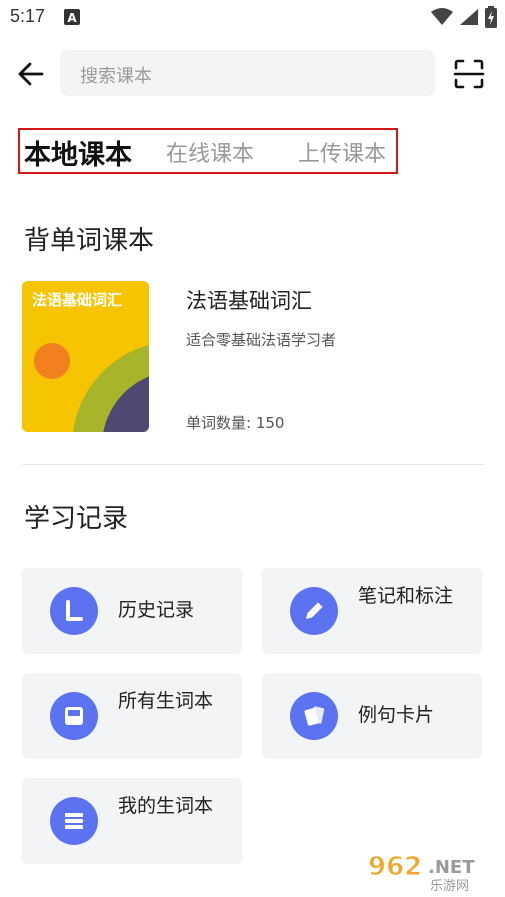  Describe the element at coordinates (85, 356) in the screenshot. I see `book-cover: 法语基础词汇` at that location.